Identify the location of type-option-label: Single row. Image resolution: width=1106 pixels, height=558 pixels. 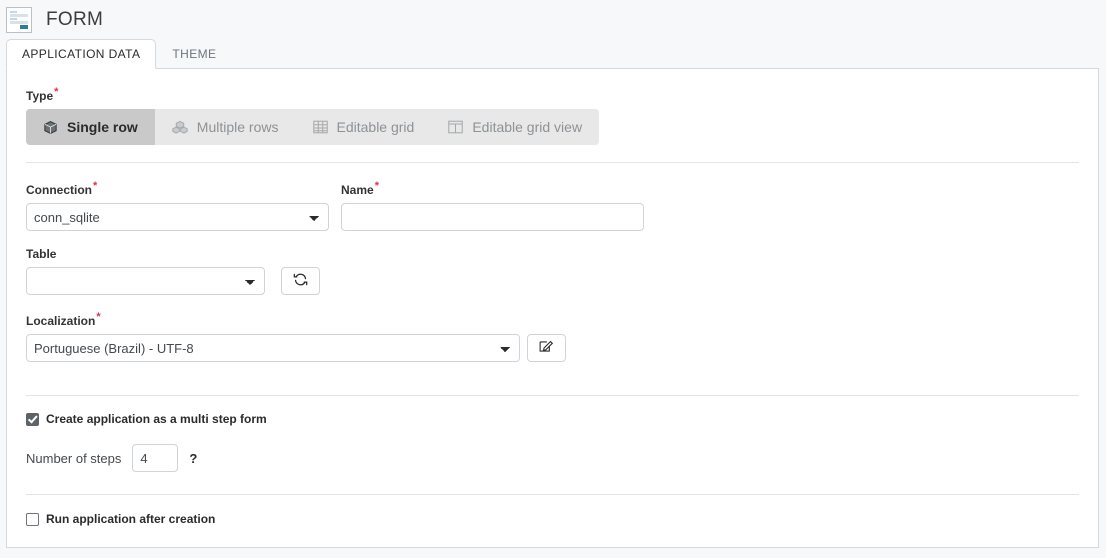
(102, 127).